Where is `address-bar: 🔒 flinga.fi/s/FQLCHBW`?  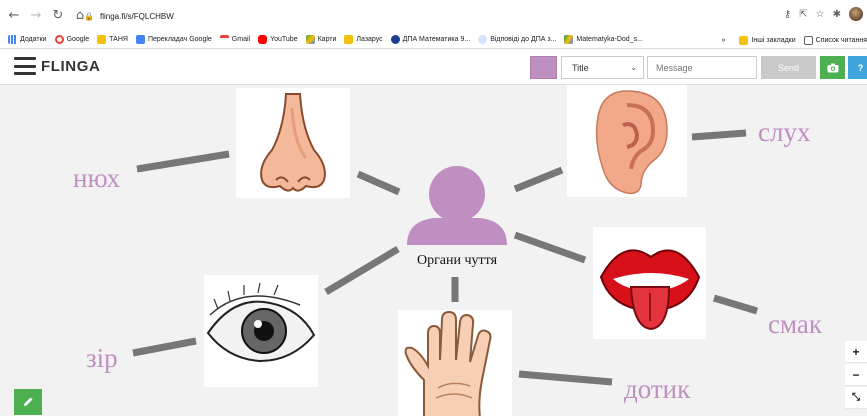
address-bar: 🔒 flinga.fi/s/FQLCHBW is located at coordinates (464, 16).